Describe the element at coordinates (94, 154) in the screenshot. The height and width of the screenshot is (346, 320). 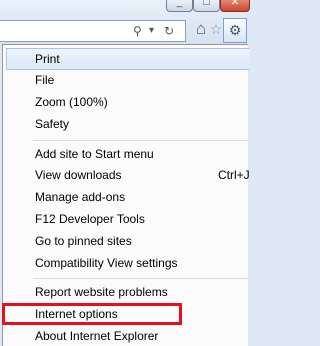
I see `menu-item-label: Add site to Start menu` at that location.